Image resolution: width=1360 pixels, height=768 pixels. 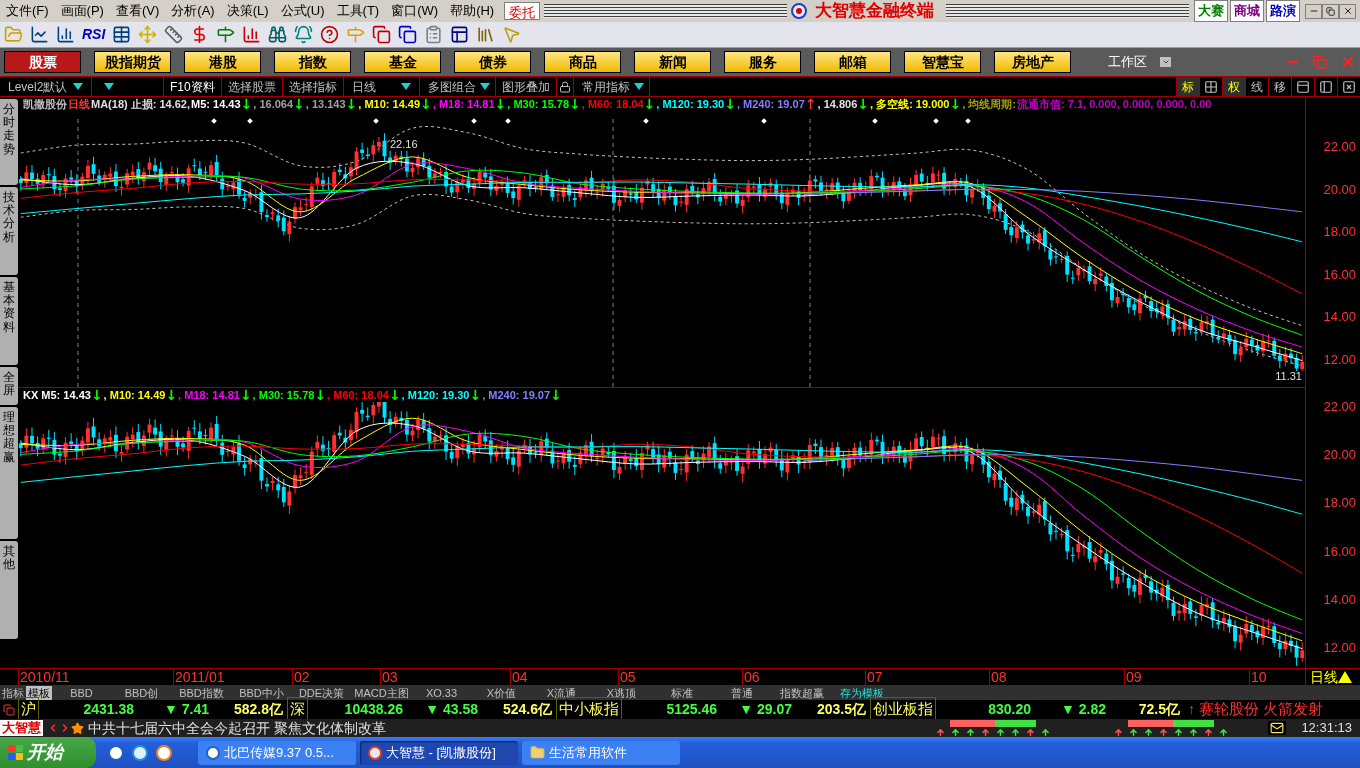 What do you see at coordinates (39, 34) in the screenshot?
I see `line-chart-icon` at bounding box center [39, 34].